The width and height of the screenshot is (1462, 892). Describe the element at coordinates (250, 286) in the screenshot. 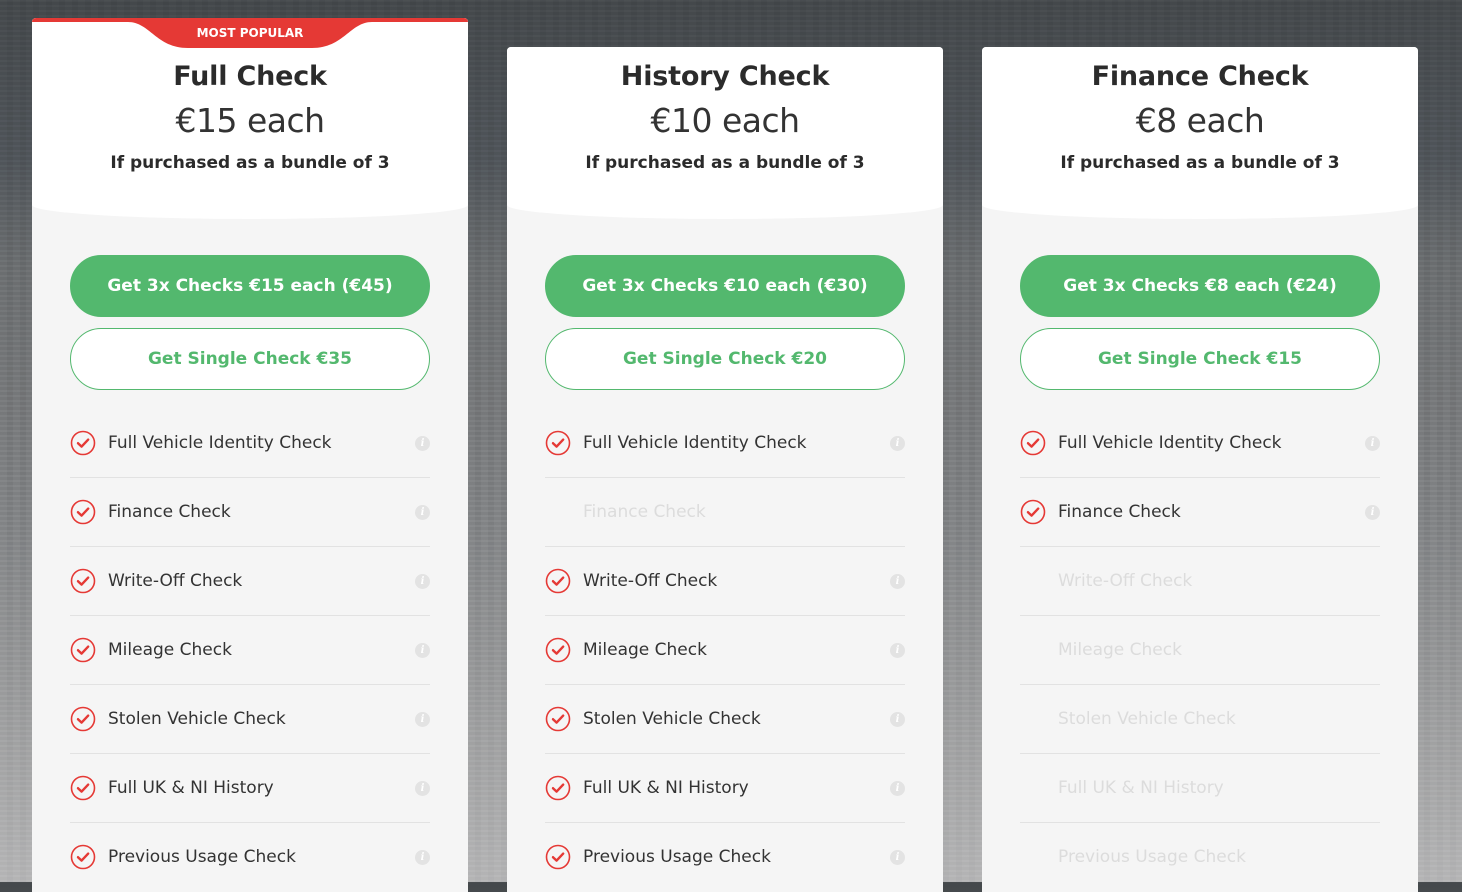

I see `buy-bundle-button: Get 3x Checks €15 each (€45)` at that location.